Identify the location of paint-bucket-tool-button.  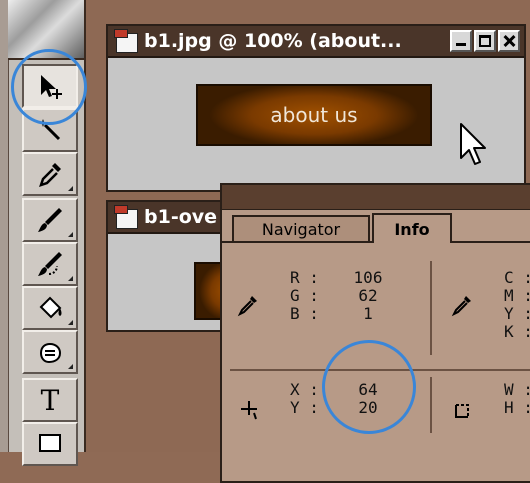
(50, 308).